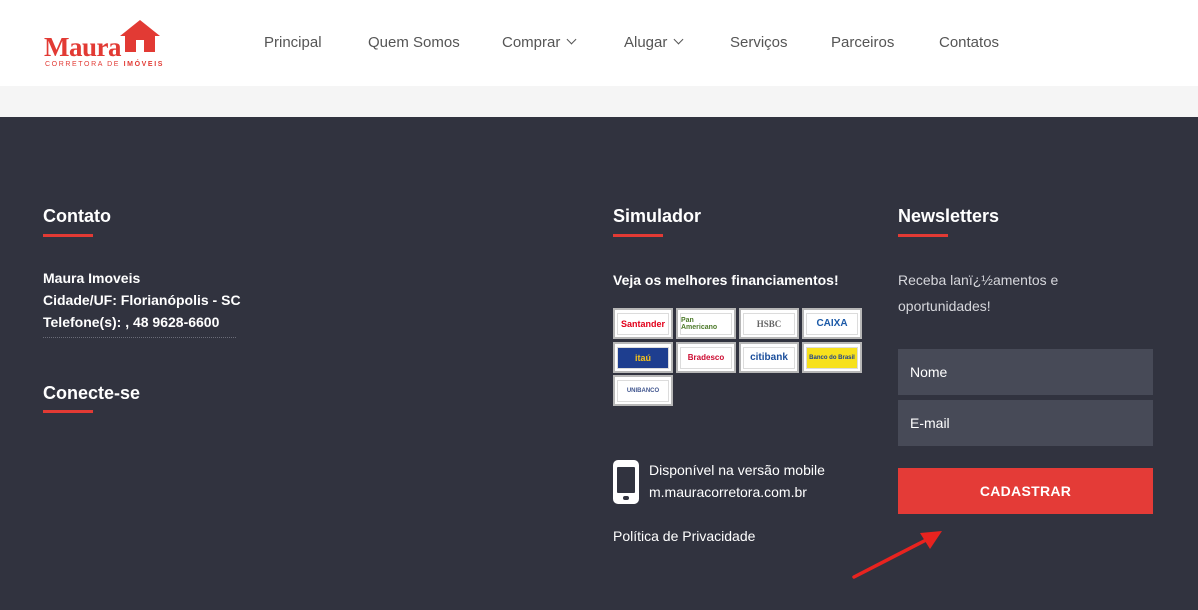  Describe the element at coordinates (1025, 423) in the screenshot. I see `newsletter-email-input: E-mail` at that location.